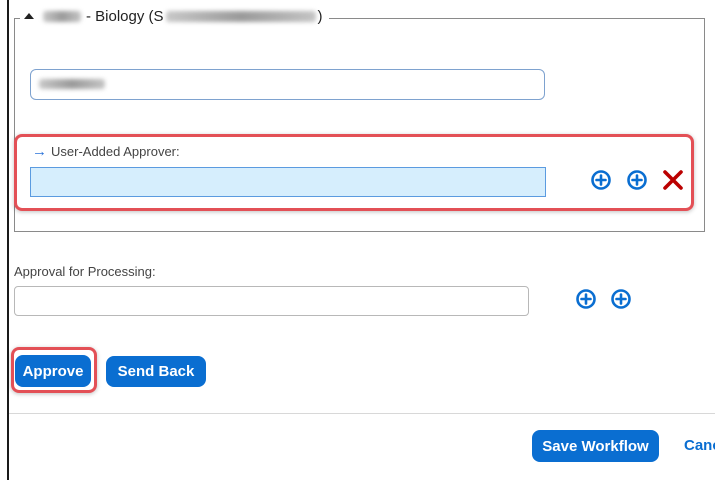 This screenshot has height=480, width=715. Describe the element at coordinates (72, 84) in the screenshot. I see `redacted-value` at that location.